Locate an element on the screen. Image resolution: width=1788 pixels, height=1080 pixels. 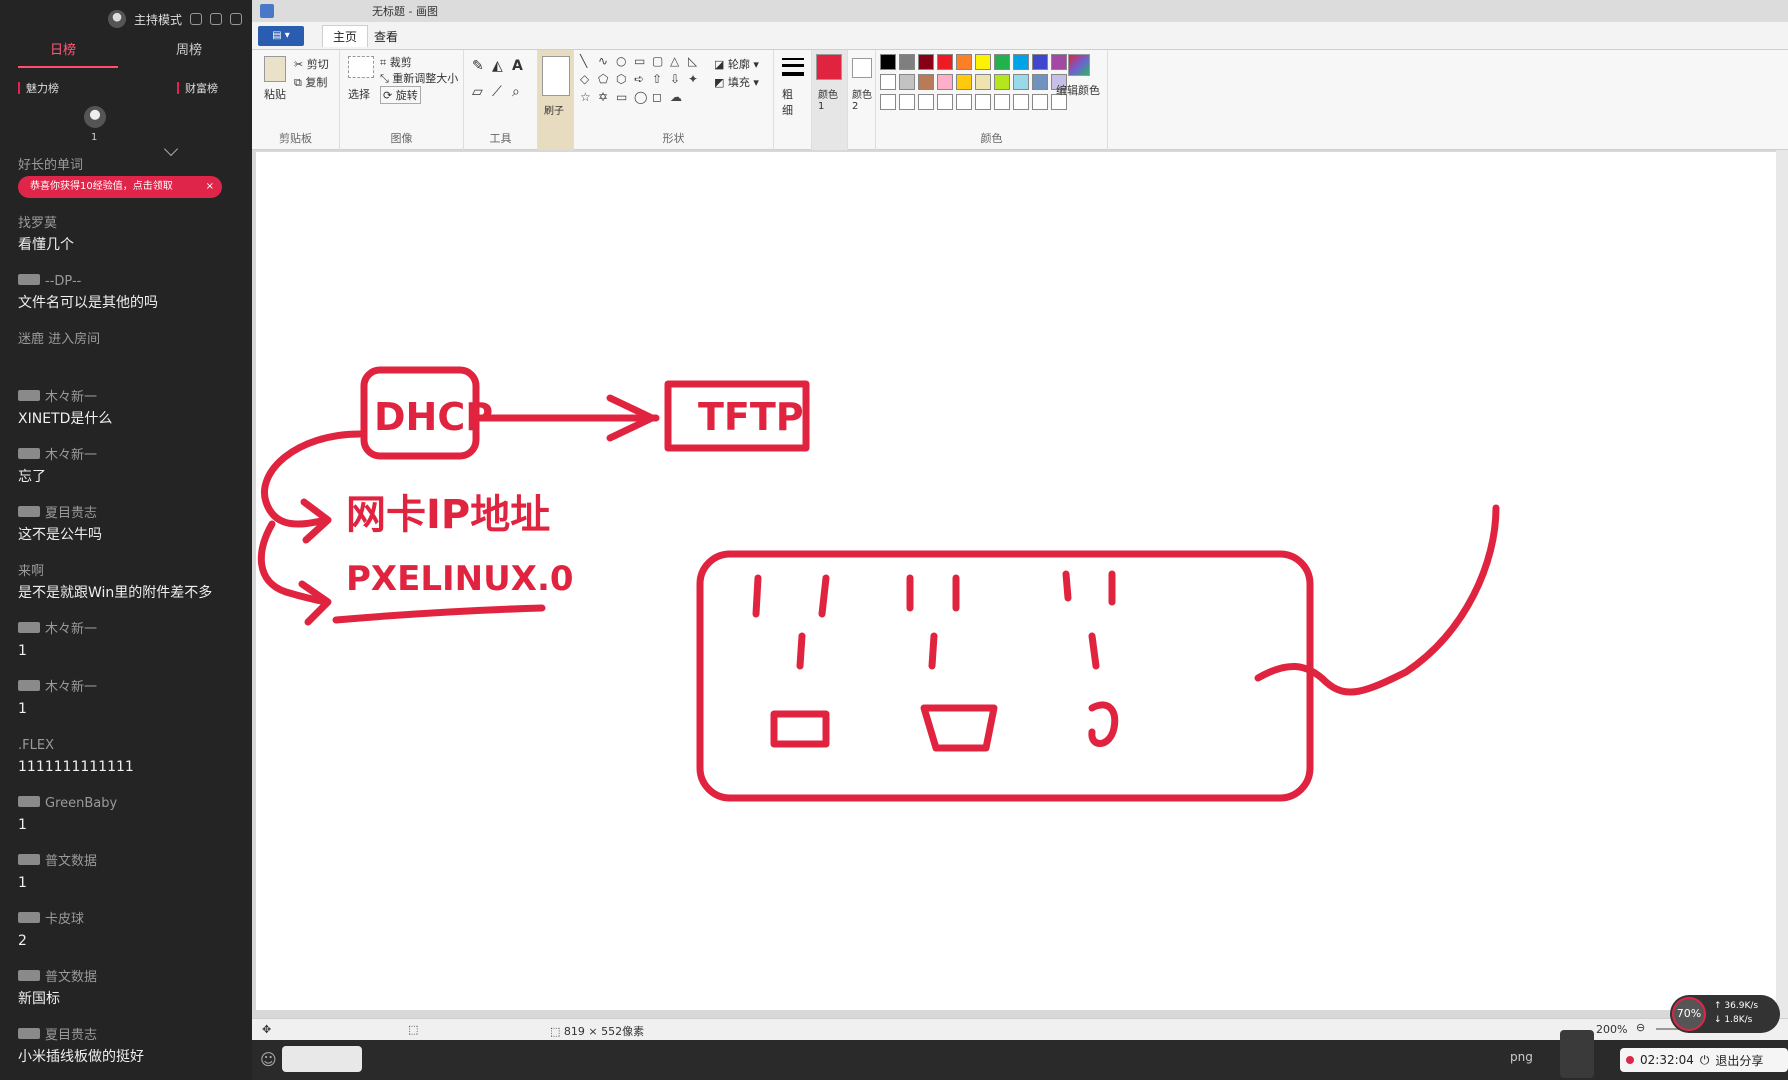
brushes-group: 刷子 is located at coordinates (556, 100).